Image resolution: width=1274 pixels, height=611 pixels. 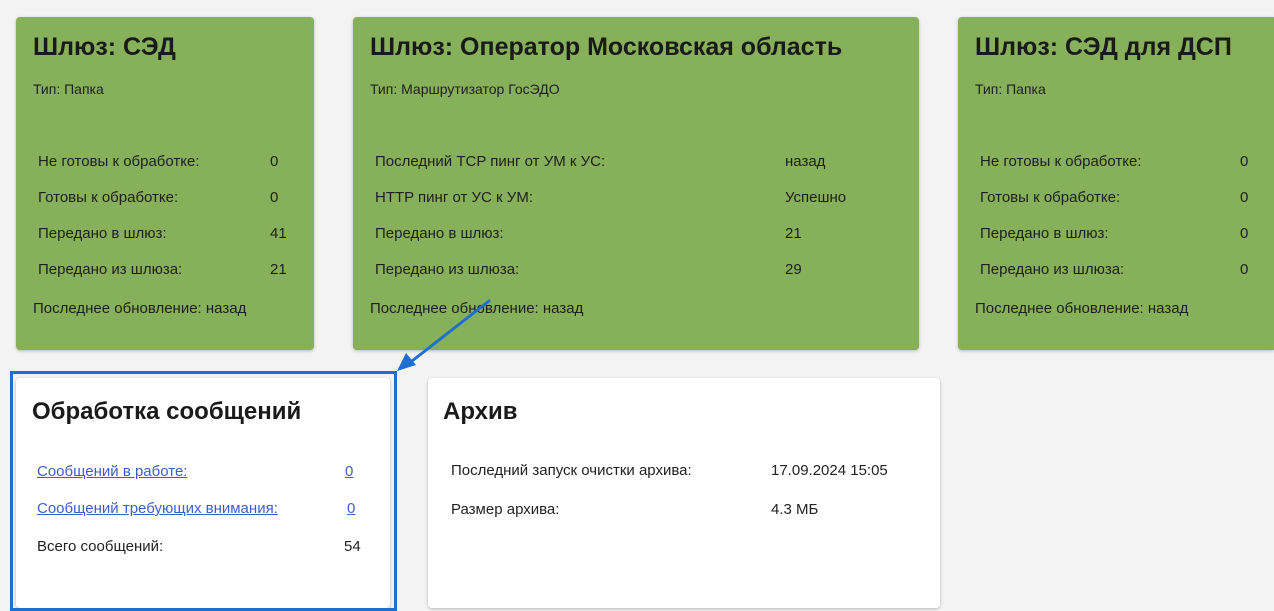 What do you see at coordinates (829, 470) in the screenshot?
I see `archive-last-cleanup-value: 17.09.2024 15:05` at bounding box center [829, 470].